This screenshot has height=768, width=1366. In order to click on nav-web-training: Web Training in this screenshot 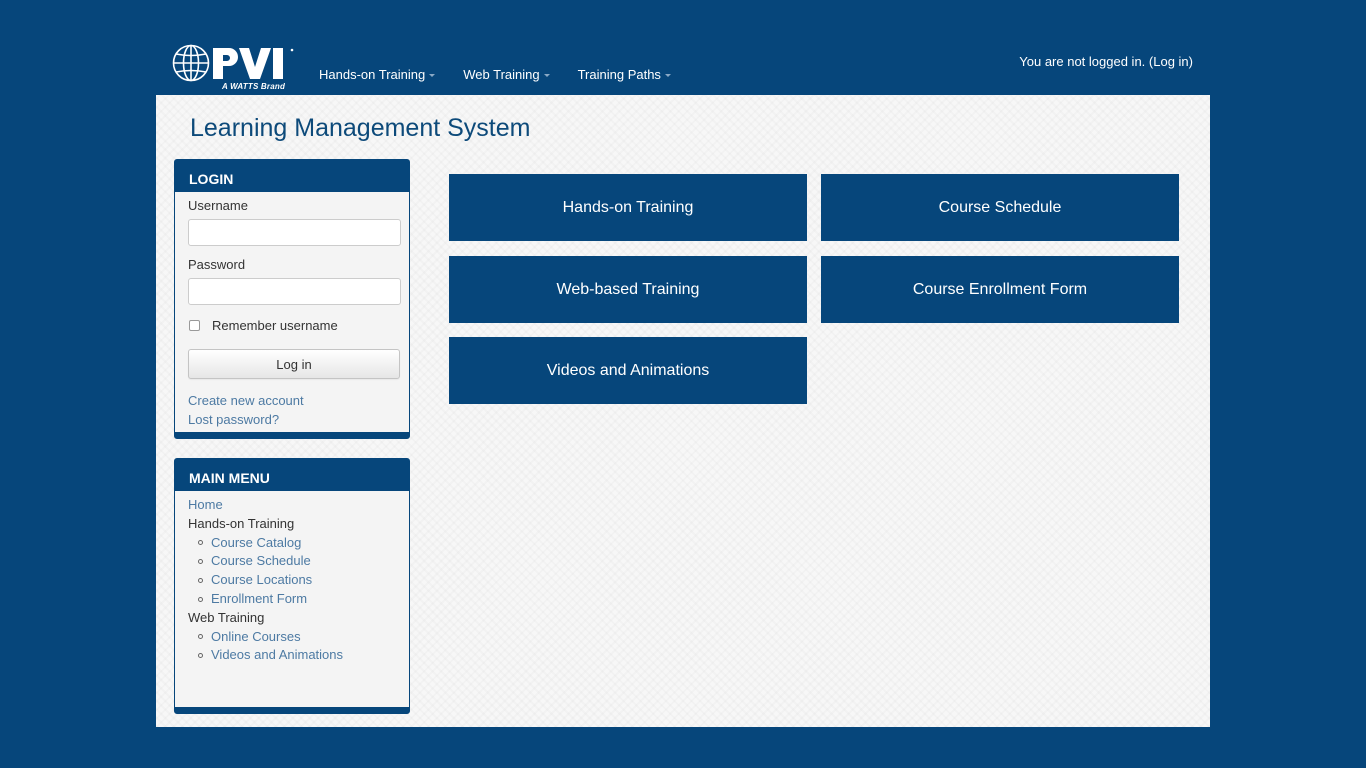, I will do `click(506, 74)`.